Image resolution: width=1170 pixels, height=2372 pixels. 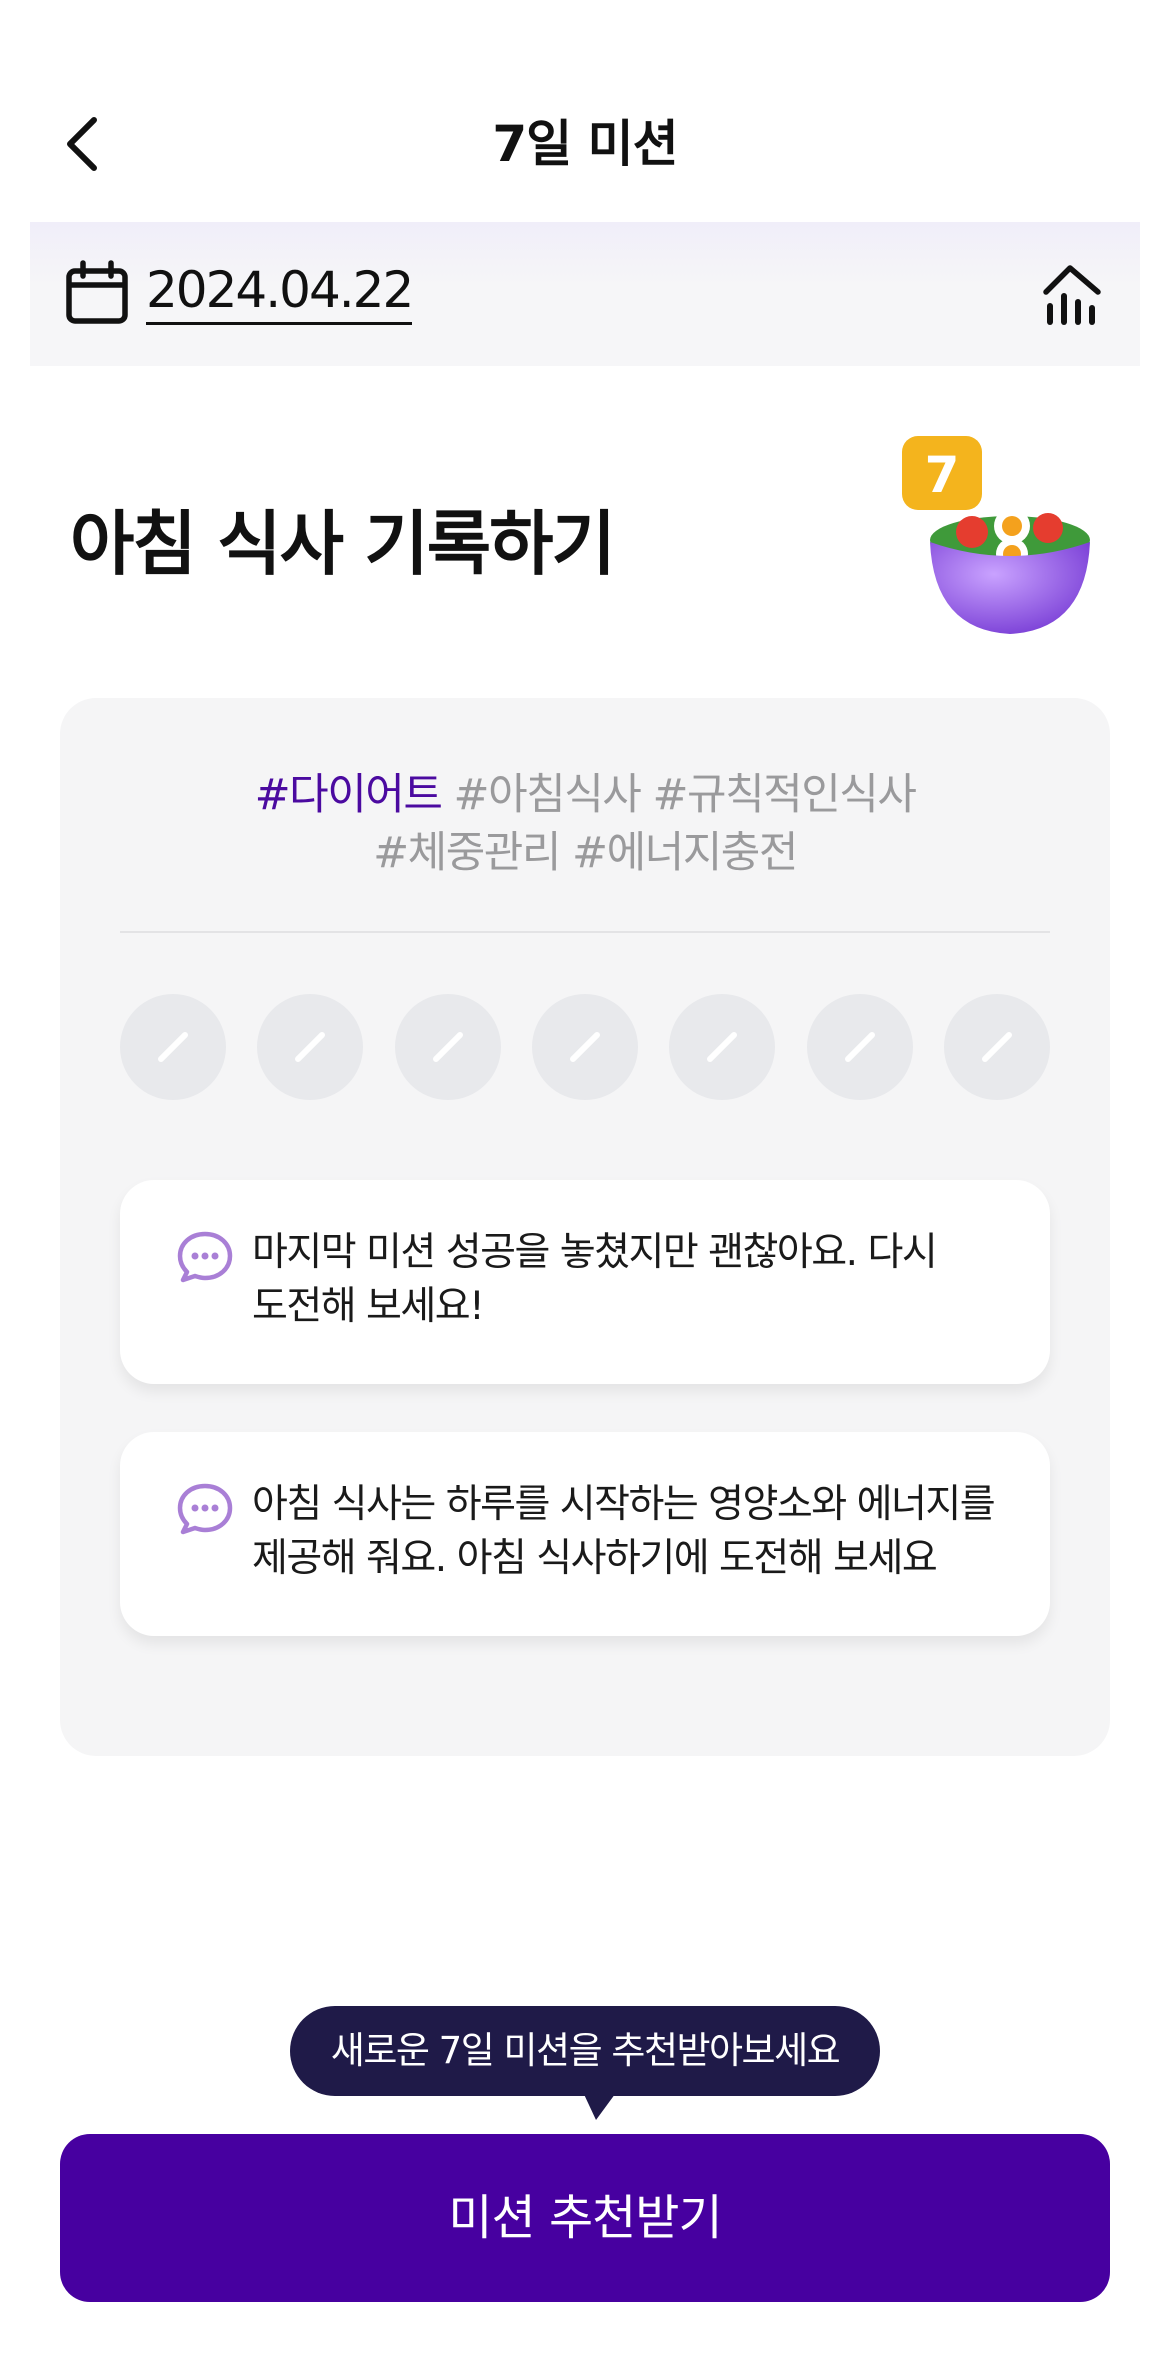 What do you see at coordinates (585, 144) in the screenshot?
I see `page-title: 7일 미션` at bounding box center [585, 144].